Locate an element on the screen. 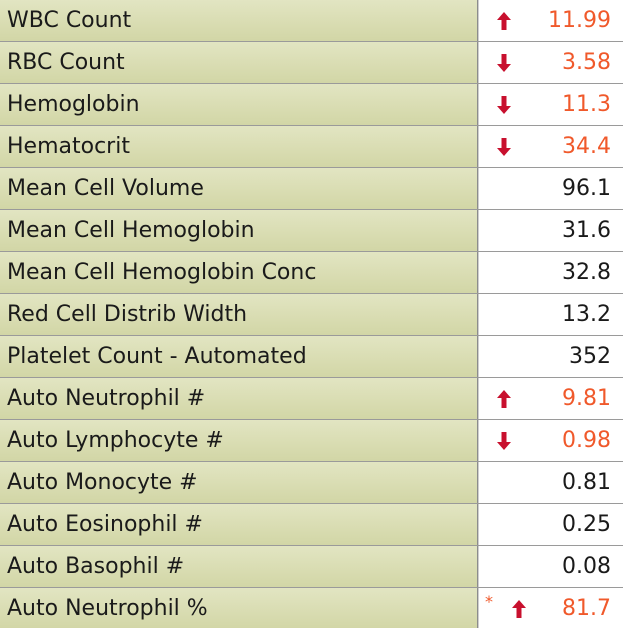 The image size is (623, 628). comment-marker: * is located at coordinates (489, 601).